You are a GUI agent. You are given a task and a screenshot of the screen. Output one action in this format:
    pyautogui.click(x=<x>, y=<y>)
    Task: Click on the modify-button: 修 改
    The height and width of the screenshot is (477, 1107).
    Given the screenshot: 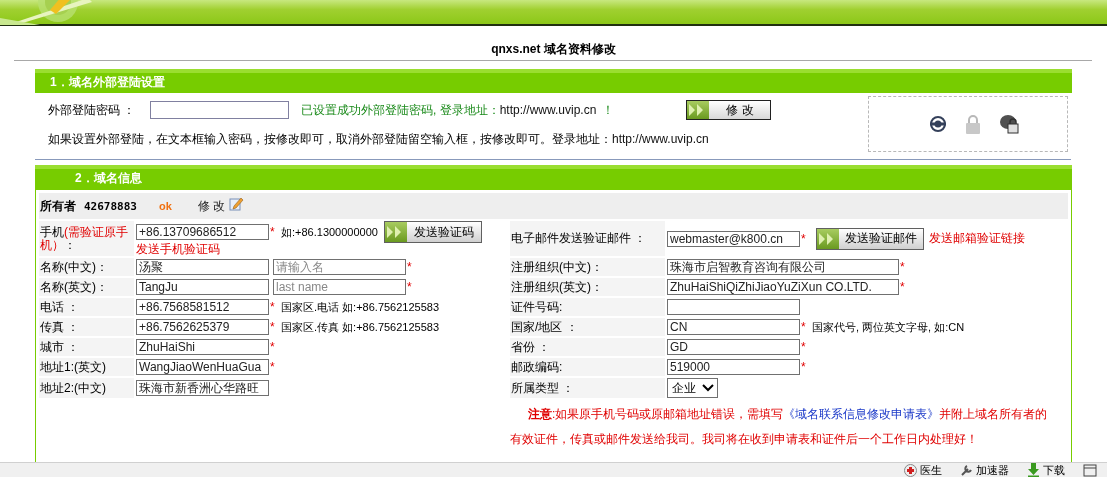 What is the action you would take?
    pyautogui.click(x=729, y=110)
    